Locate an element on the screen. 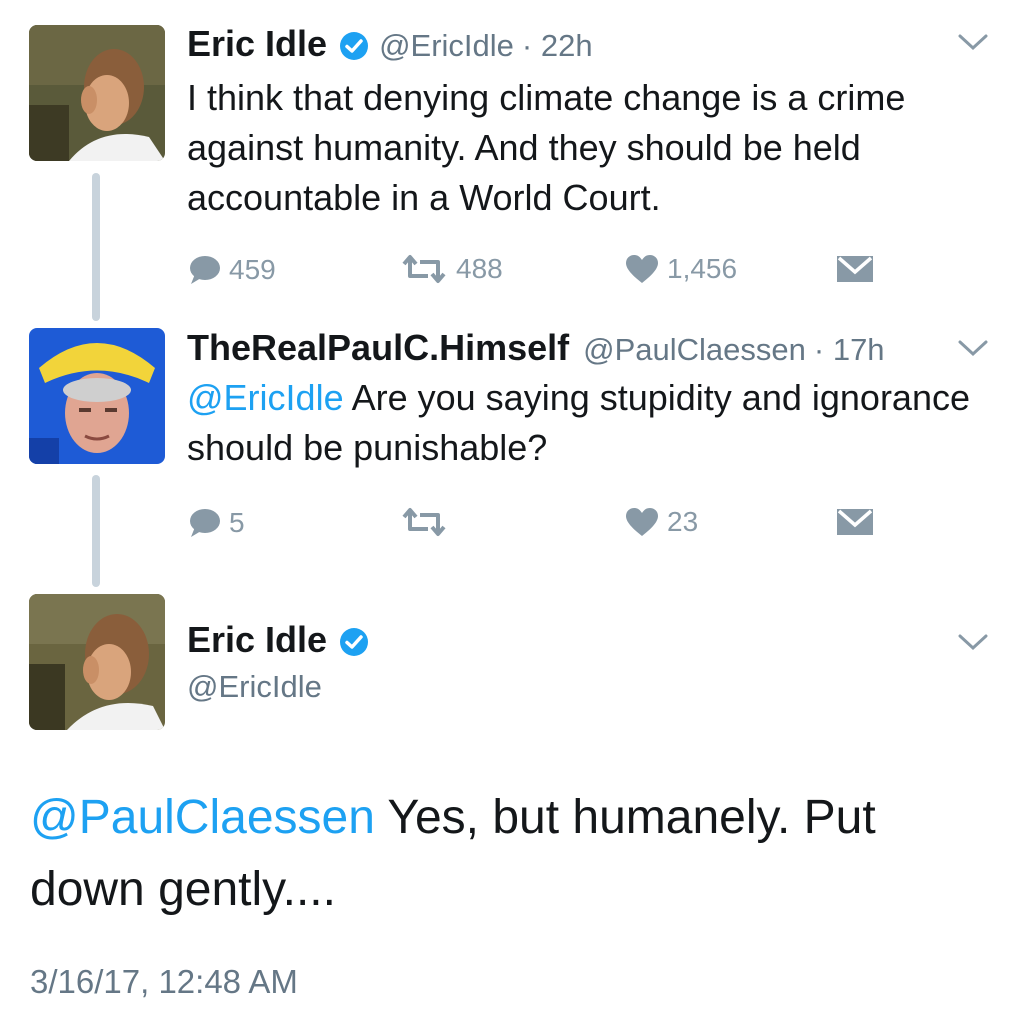  mention-link: @EricIdle is located at coordinates (265, 397).